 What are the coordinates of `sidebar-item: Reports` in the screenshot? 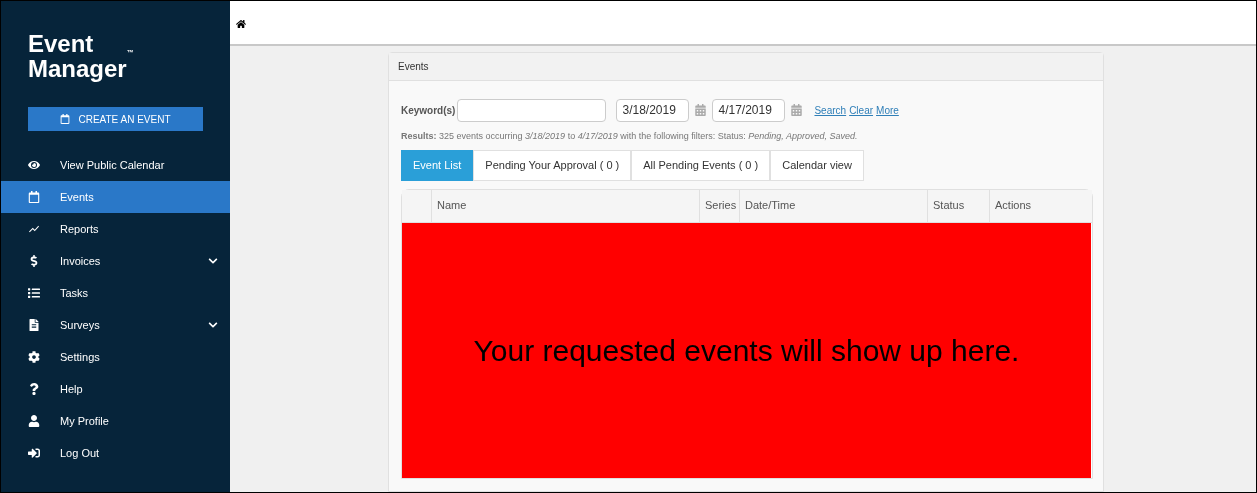 It's located at (115, 229).